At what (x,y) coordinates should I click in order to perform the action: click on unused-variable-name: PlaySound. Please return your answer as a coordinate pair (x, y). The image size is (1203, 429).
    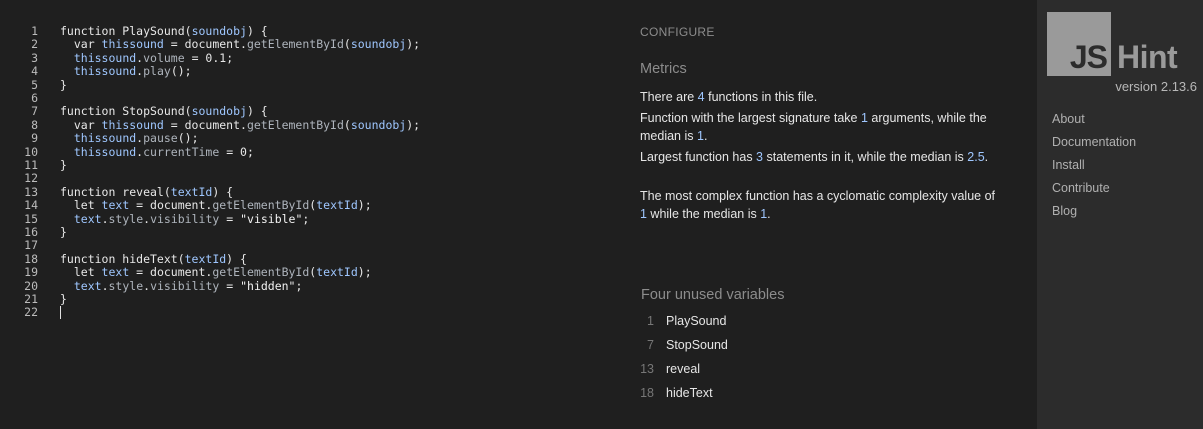
    Looking at the image, I should click on (696, 321).